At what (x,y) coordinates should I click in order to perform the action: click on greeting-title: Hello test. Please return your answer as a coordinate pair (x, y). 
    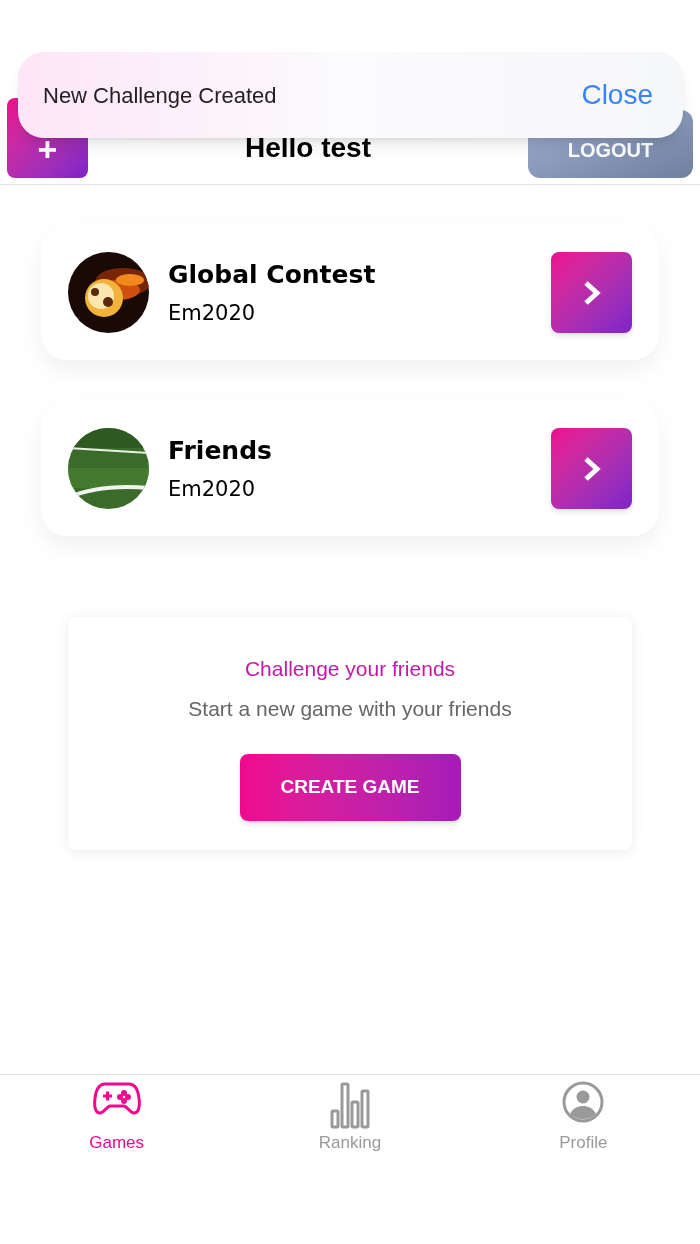
    Looking at the image, I should click on (308, 148).